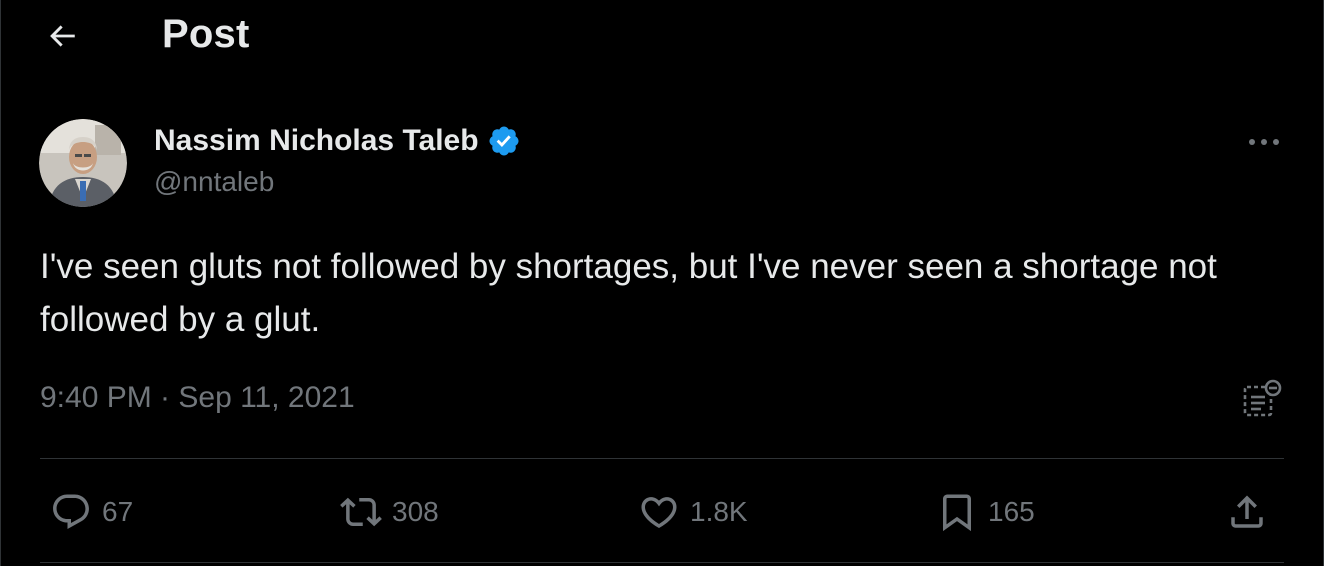  I want to click on bookmark-icon, so click(957, 513).